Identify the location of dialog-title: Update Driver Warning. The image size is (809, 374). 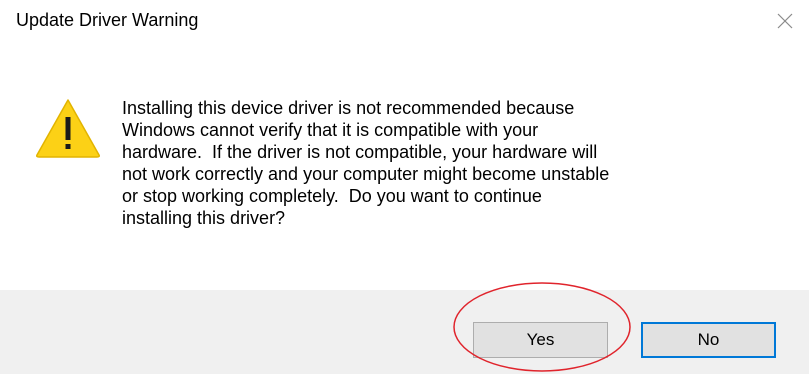
(107, 20).